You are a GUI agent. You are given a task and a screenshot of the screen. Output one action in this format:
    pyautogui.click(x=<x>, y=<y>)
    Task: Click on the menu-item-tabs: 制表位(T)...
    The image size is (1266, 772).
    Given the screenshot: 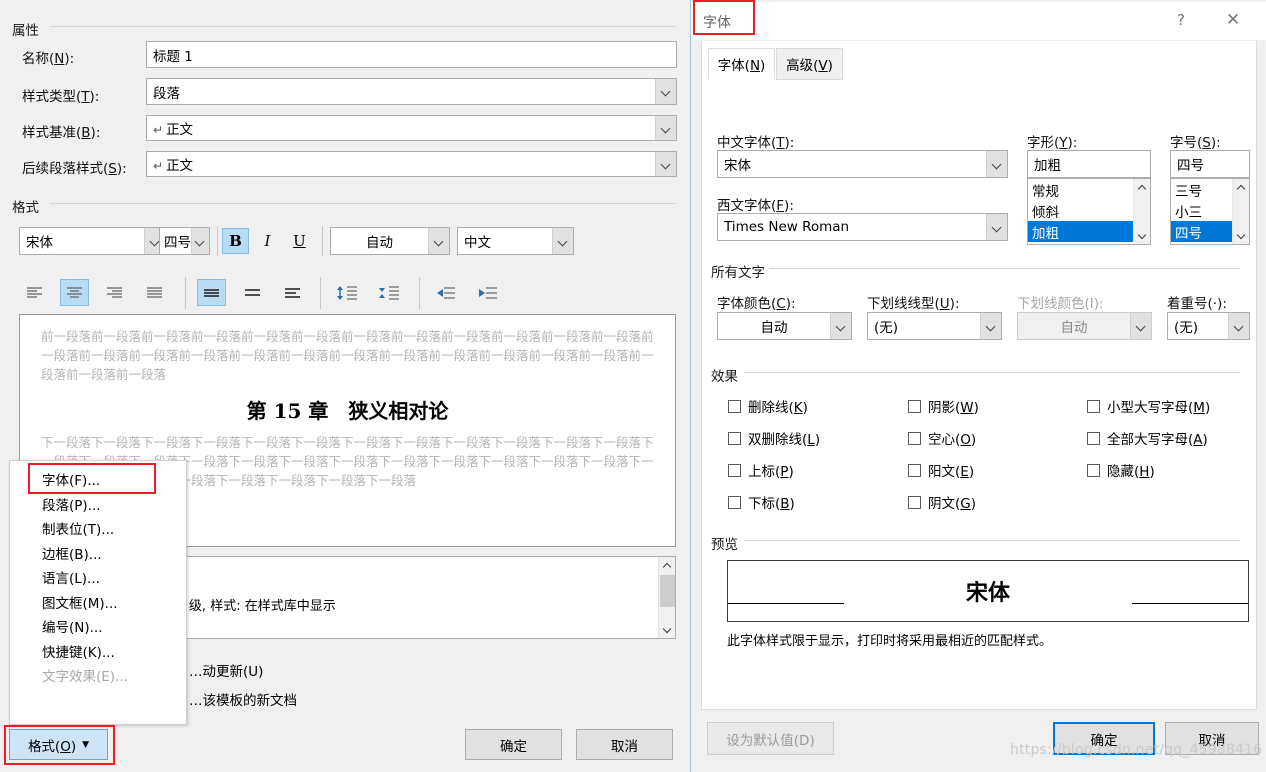 What is the action you would take?
    pyautogui.click(x=98, y=528)
    